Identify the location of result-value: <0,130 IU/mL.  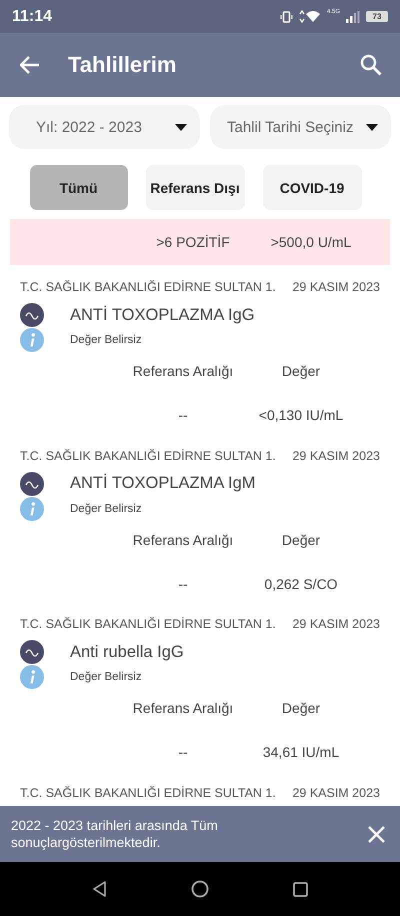
(301, 415).